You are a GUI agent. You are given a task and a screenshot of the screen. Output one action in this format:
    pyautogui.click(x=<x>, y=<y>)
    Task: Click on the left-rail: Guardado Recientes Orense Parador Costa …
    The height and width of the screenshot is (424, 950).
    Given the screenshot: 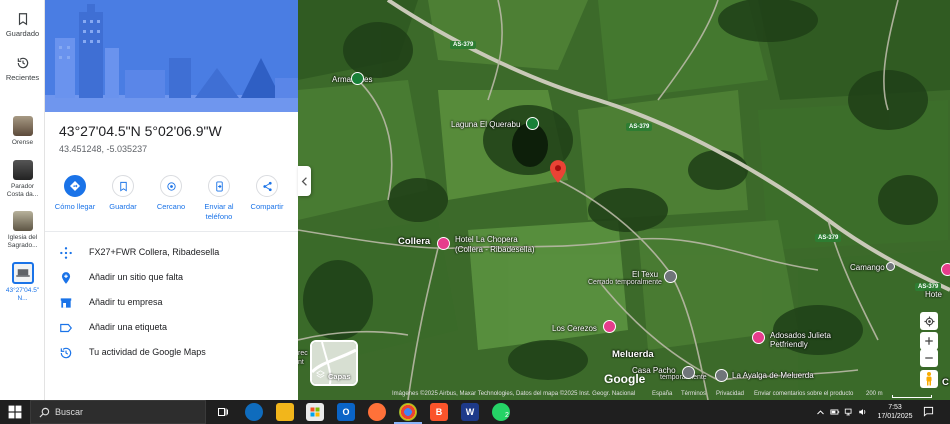 What is the action you would take?
    pyautogui.click(x=22, y=200)
    